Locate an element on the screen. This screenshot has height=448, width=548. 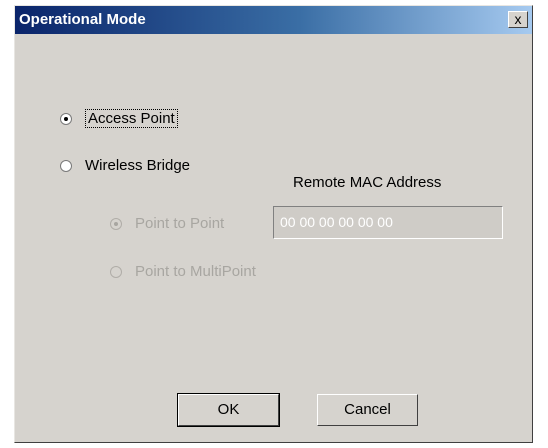
dialog-title: Operational Mode is located at coordinates (82, 19).